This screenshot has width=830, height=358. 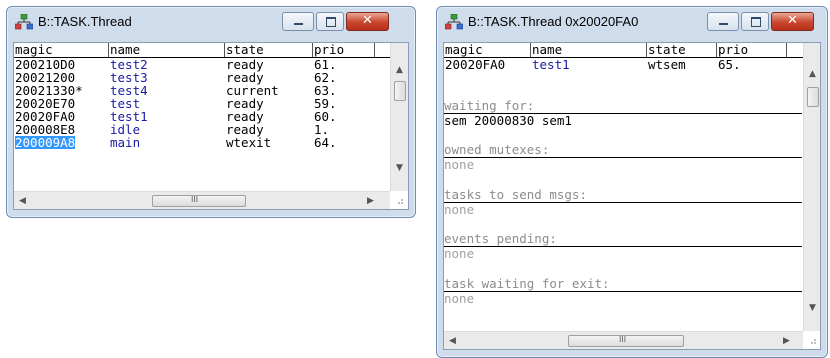 I want to click on section-value-tasks-to-send-msgs: none, so click(x=459, y=209).